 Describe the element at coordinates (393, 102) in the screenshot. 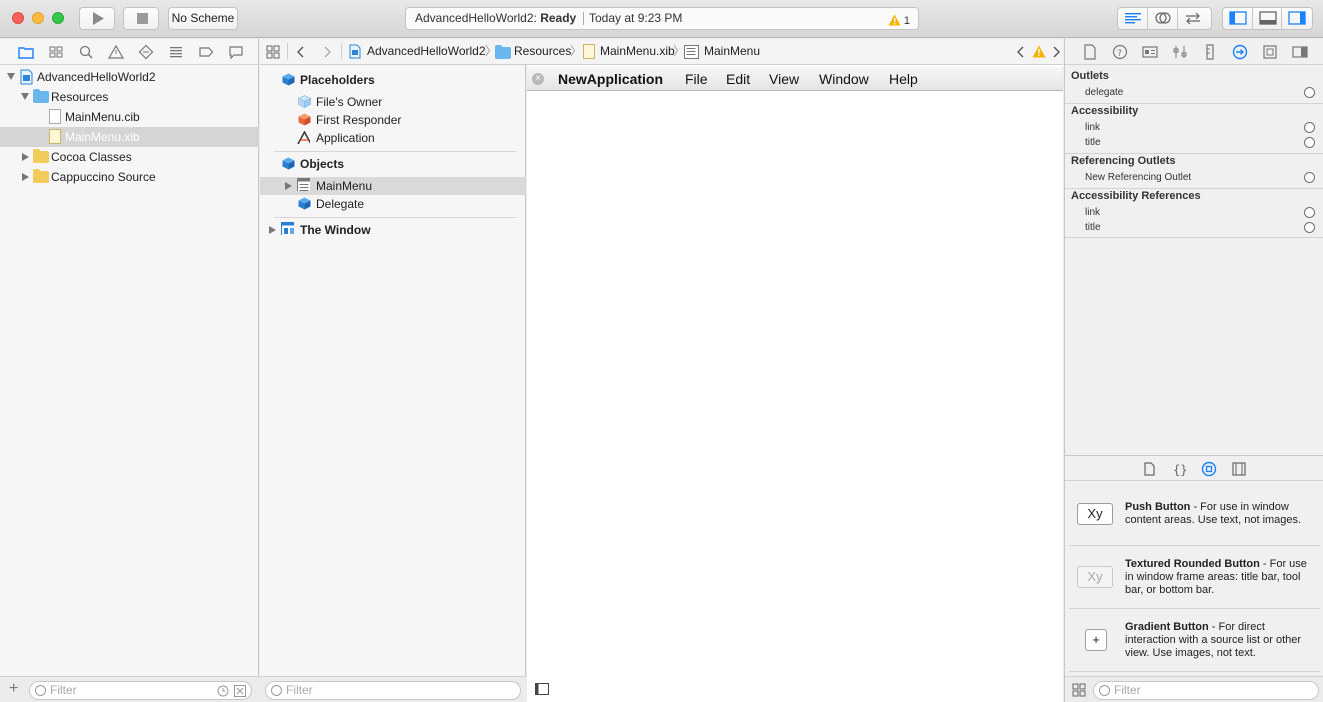

I see `outline-item-files-owner: File's Owner` at that location.